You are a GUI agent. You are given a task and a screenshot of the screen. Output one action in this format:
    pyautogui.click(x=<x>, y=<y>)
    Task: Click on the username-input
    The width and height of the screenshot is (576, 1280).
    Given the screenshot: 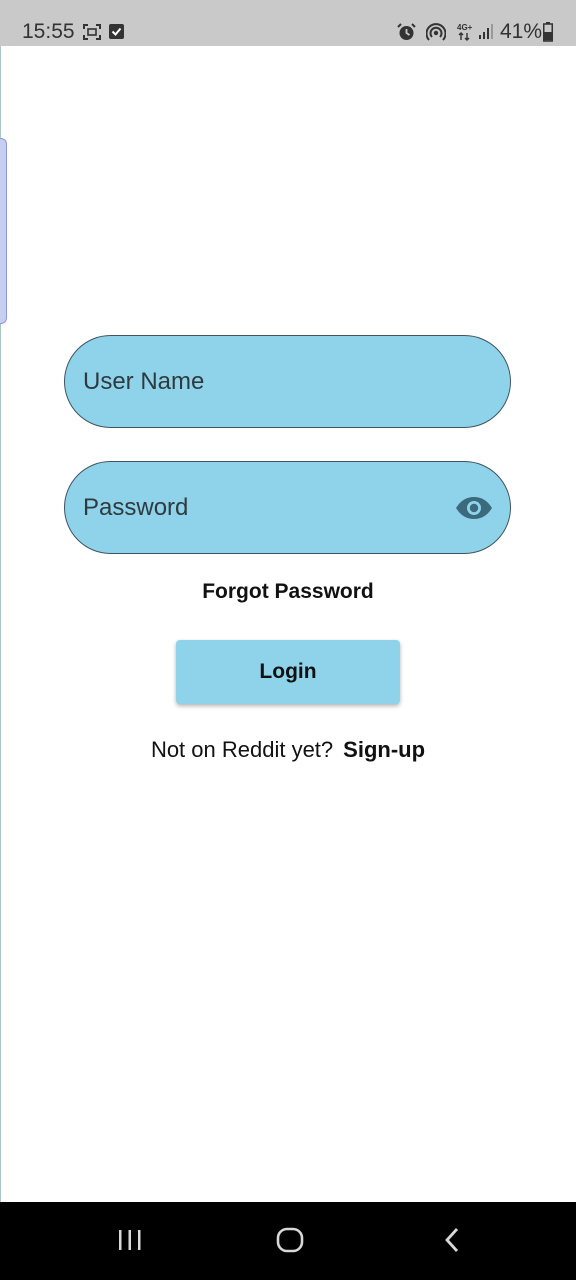 What is the action you would take?
    pyautogui.click(x=263, y=381)
    